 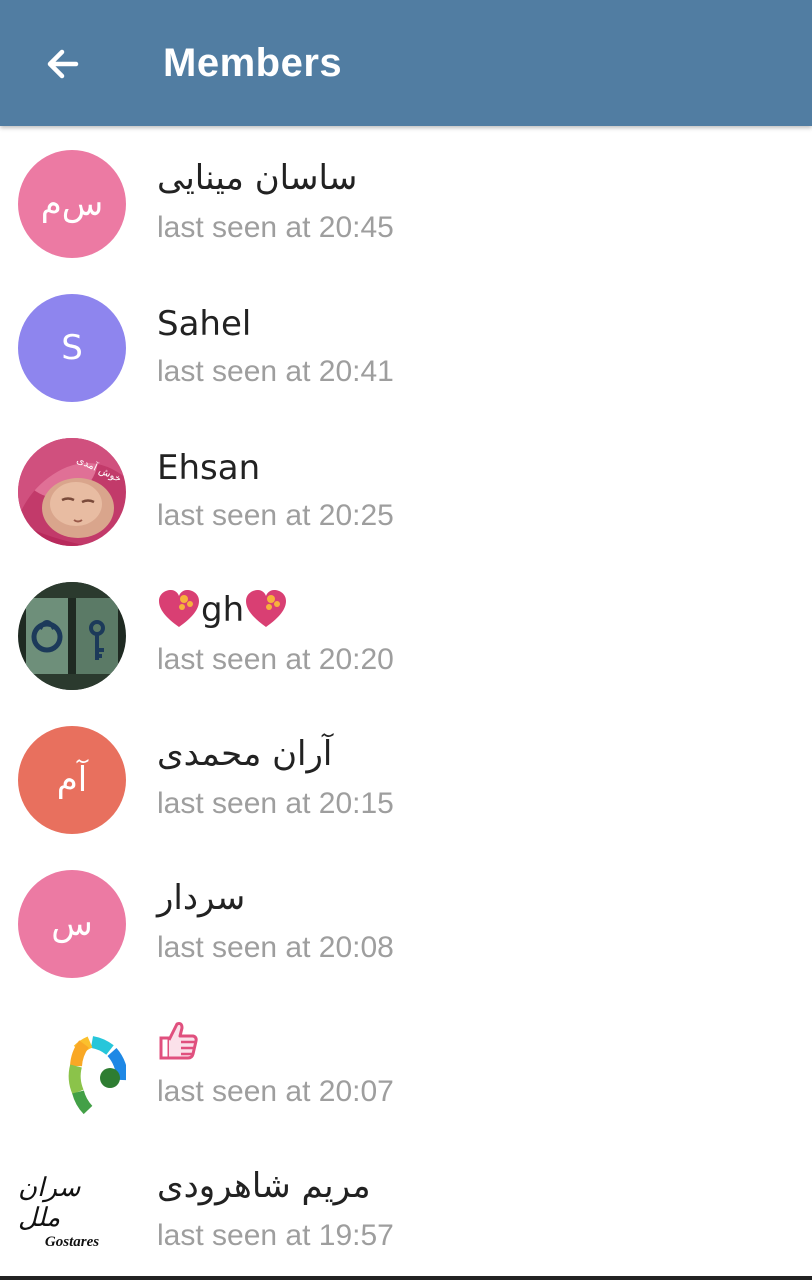 What do you see at coordinates (275, 1235) in the screenshot?
I see `member-status: last seen at 19:57` at bounding box center [275, 1235].